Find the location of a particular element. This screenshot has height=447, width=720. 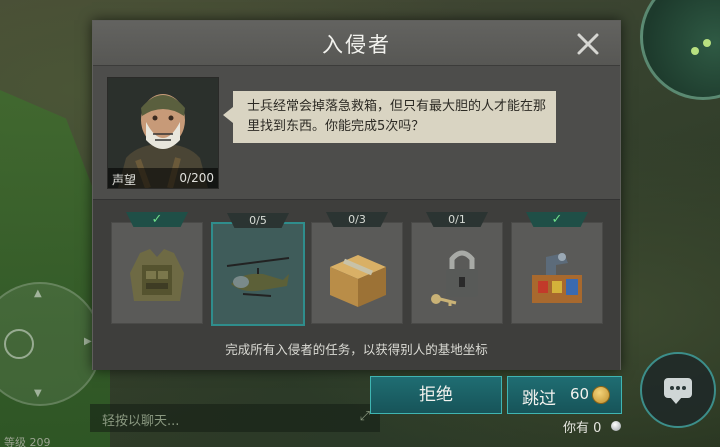

speech-bubble: 士兵经常会掉落急救箱，但只有最大胆的人才能在那里找到东西。你能完成5次吗？ is located at coordinates (389, 117).